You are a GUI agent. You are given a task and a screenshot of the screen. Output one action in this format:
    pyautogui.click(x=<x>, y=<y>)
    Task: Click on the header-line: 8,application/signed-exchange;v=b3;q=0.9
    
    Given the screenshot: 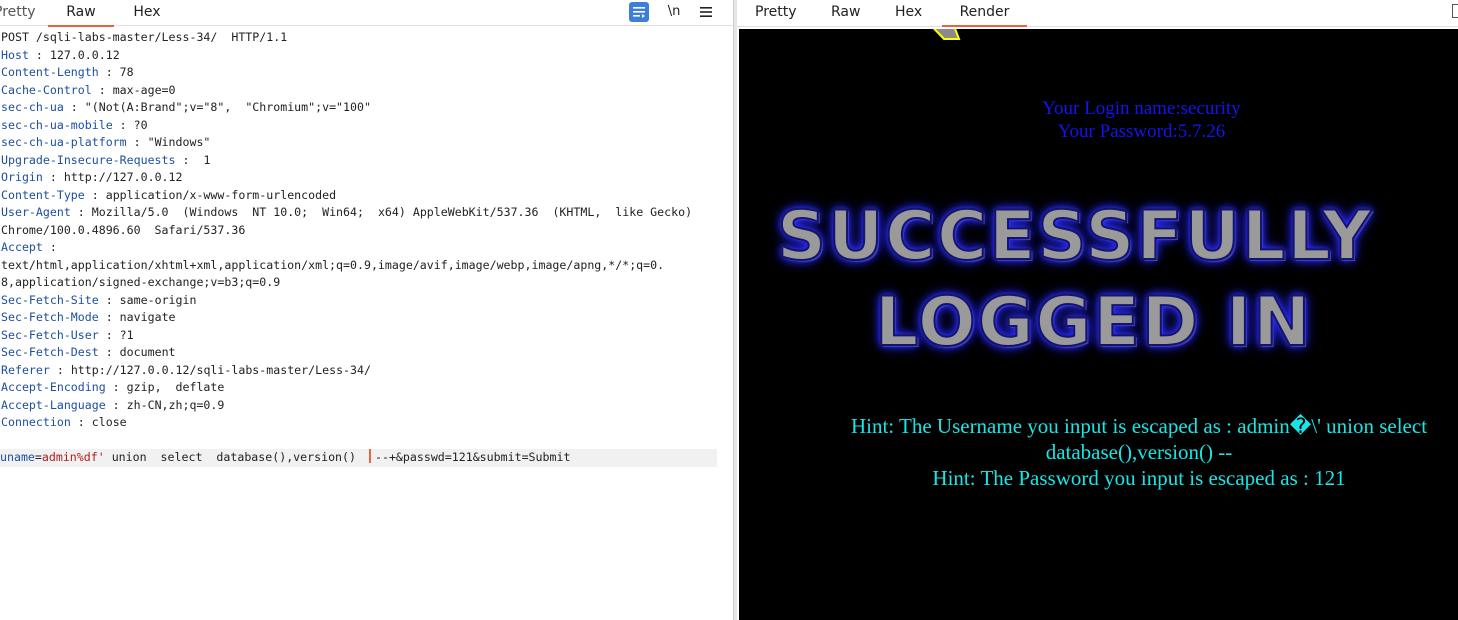 What is the action you would take?
    pyautogui.click(x=140, y=283)
    